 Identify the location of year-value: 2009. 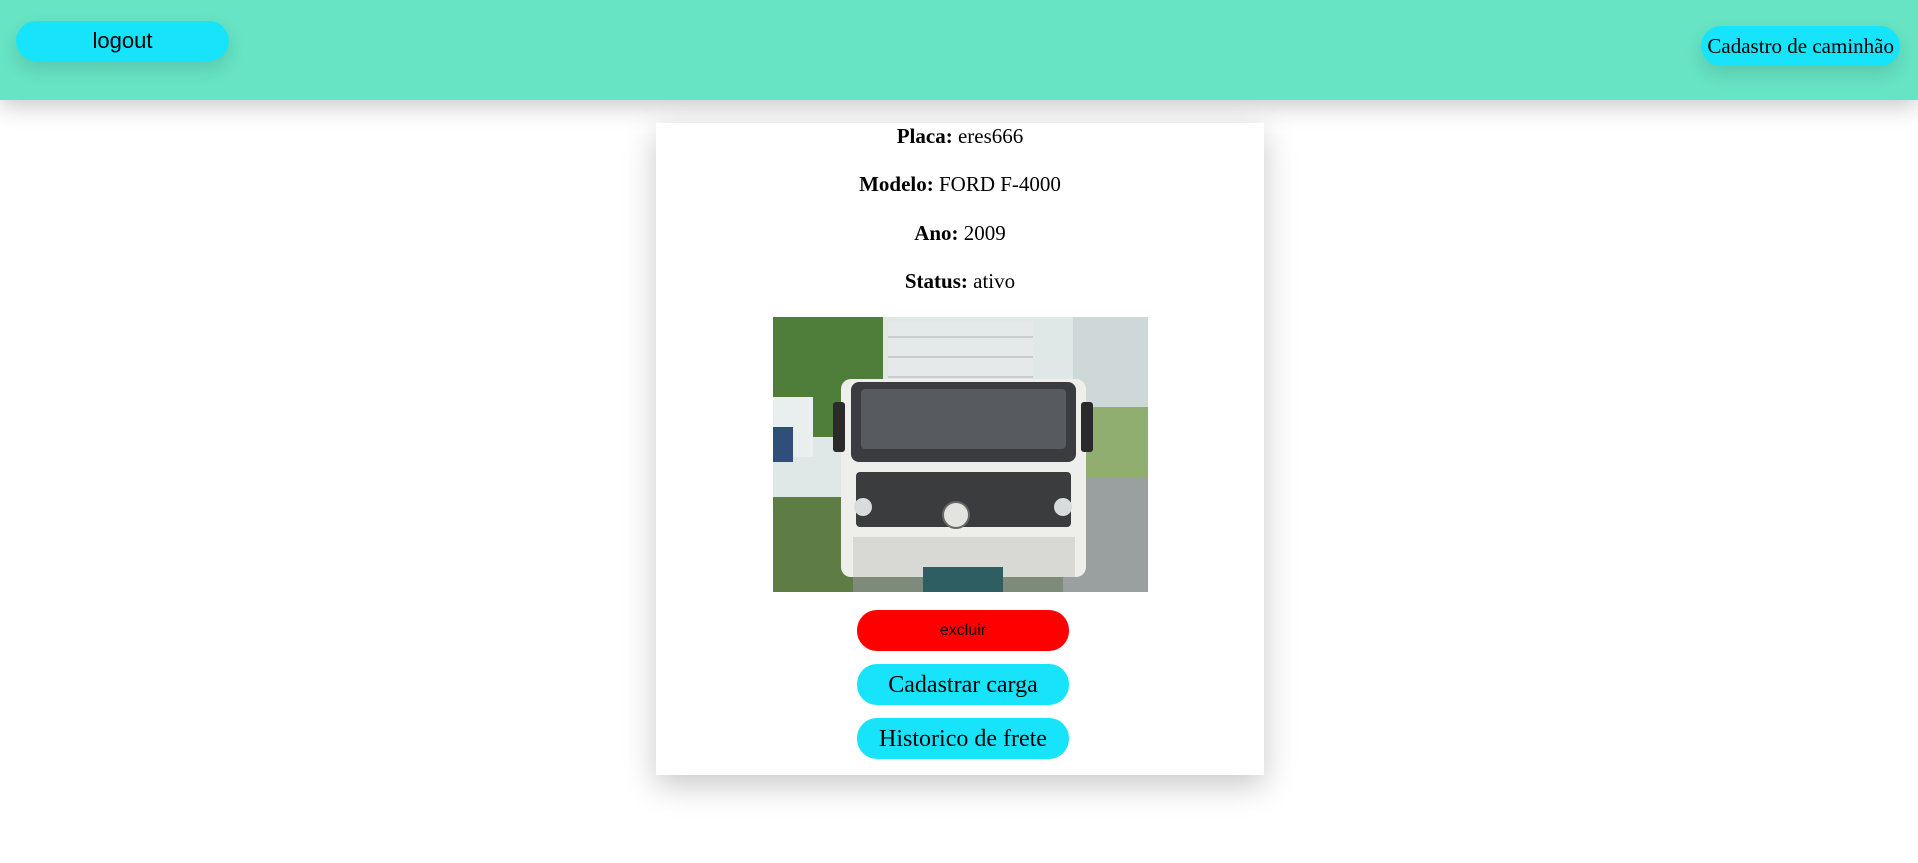
(984, 233).